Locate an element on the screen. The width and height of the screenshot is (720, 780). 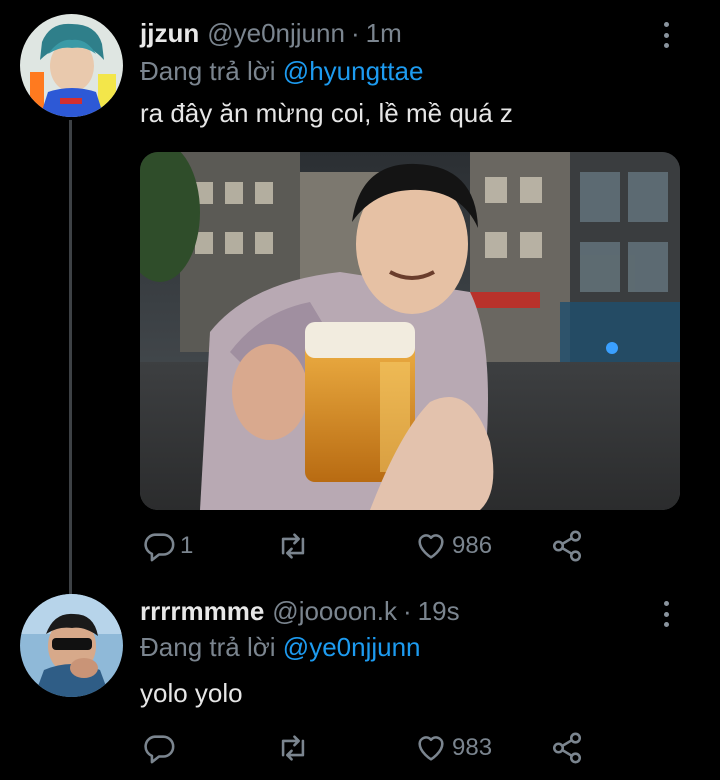
display-name: rrrrmmme is located at coordinates (202, 611).